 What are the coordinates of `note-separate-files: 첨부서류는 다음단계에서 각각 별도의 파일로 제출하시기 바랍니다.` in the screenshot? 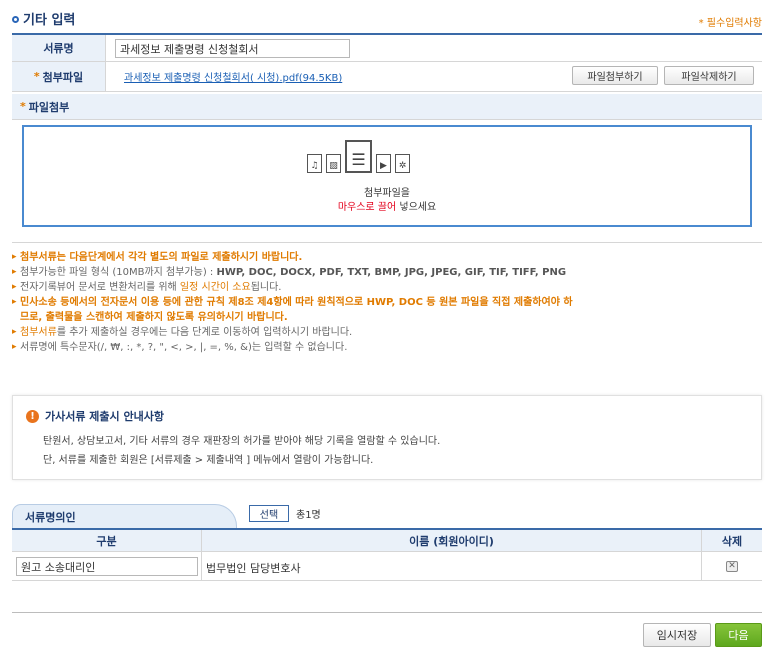 It's located at (387, 257).